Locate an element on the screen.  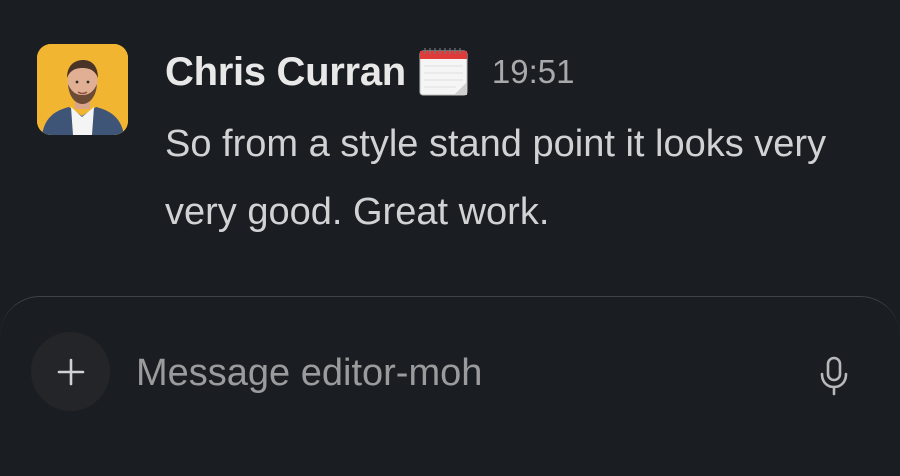
avatar is located at coordinates (82, 89).